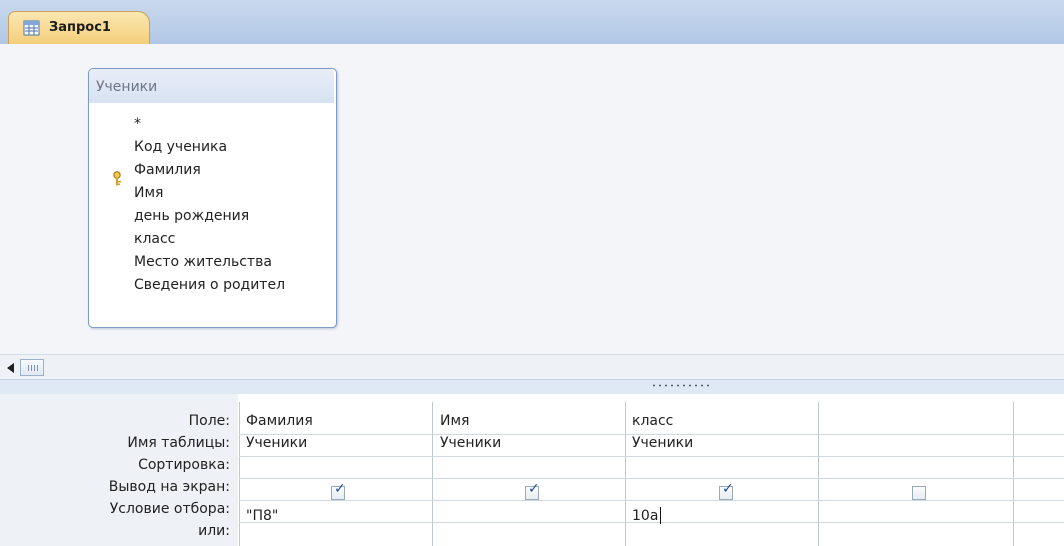  What do you see at coordinates (660, 515) in the screenshot?
I see `text-cursor` at bounding box center [660, 515].